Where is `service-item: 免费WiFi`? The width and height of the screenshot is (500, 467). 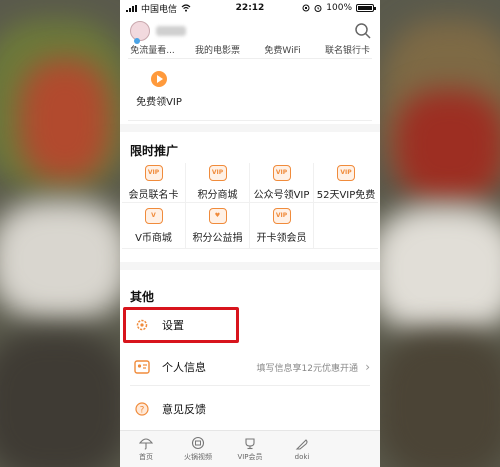 service-item: 免费WiFi is located at coordinates (282, 48).